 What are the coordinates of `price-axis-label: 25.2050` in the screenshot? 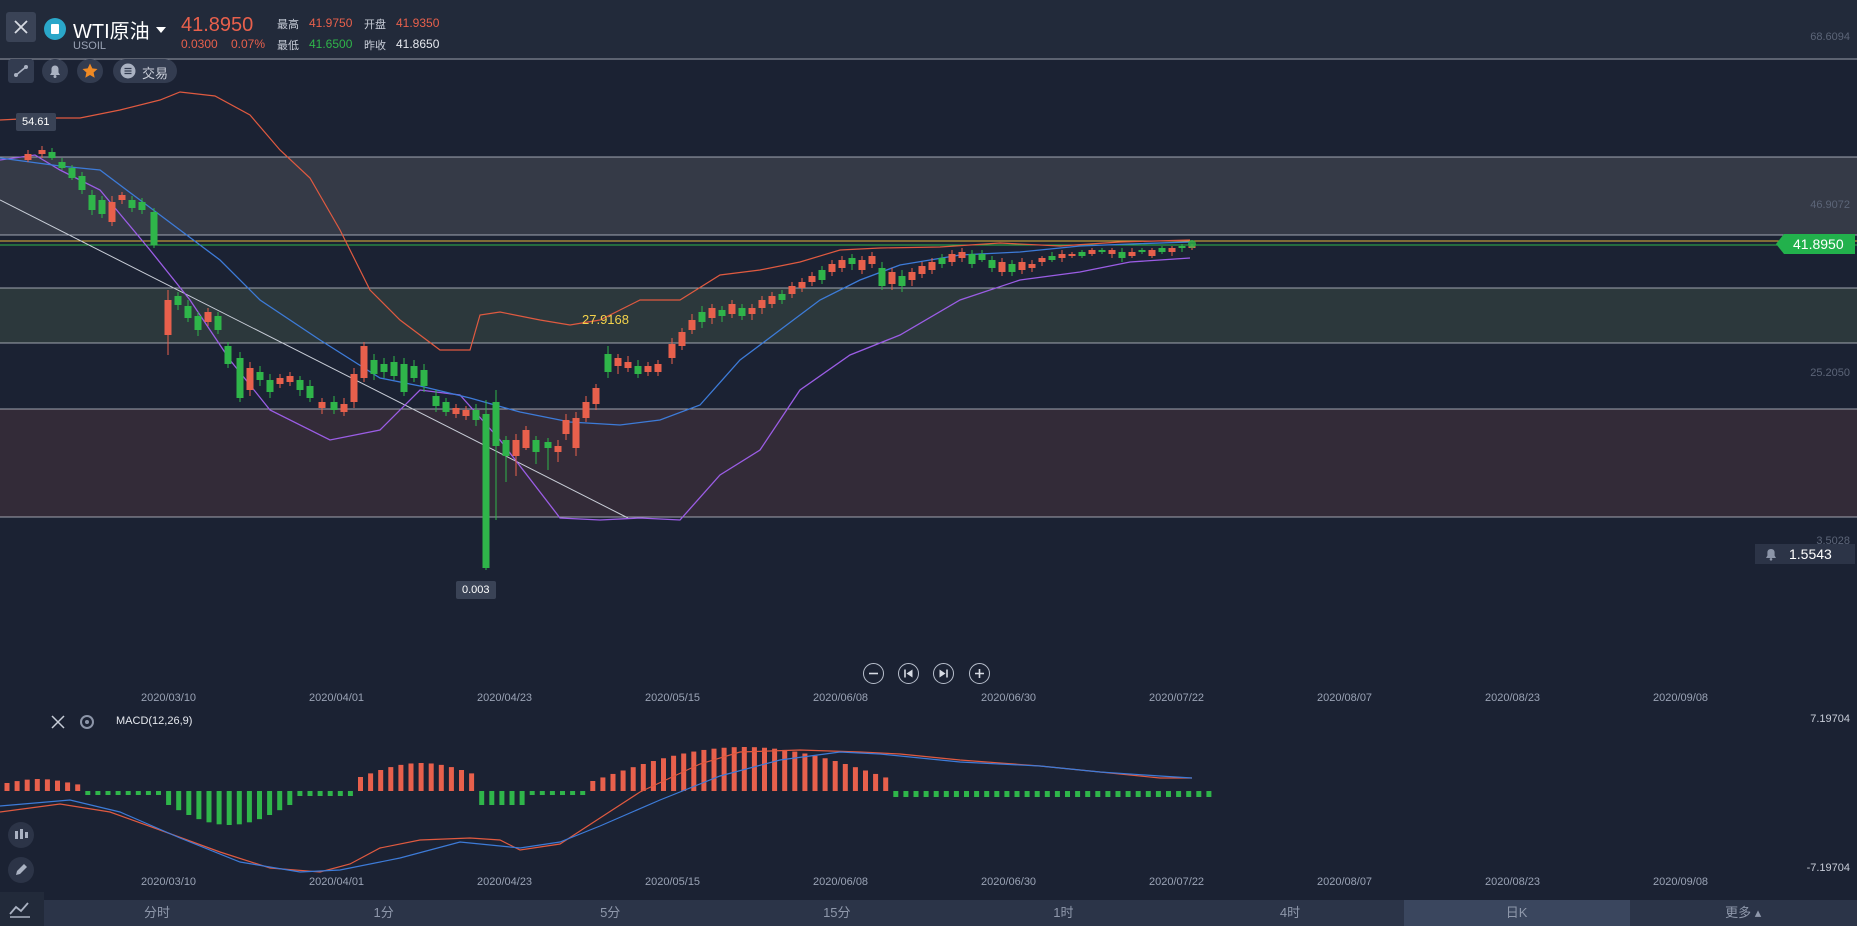 It's located at (1830, 373).